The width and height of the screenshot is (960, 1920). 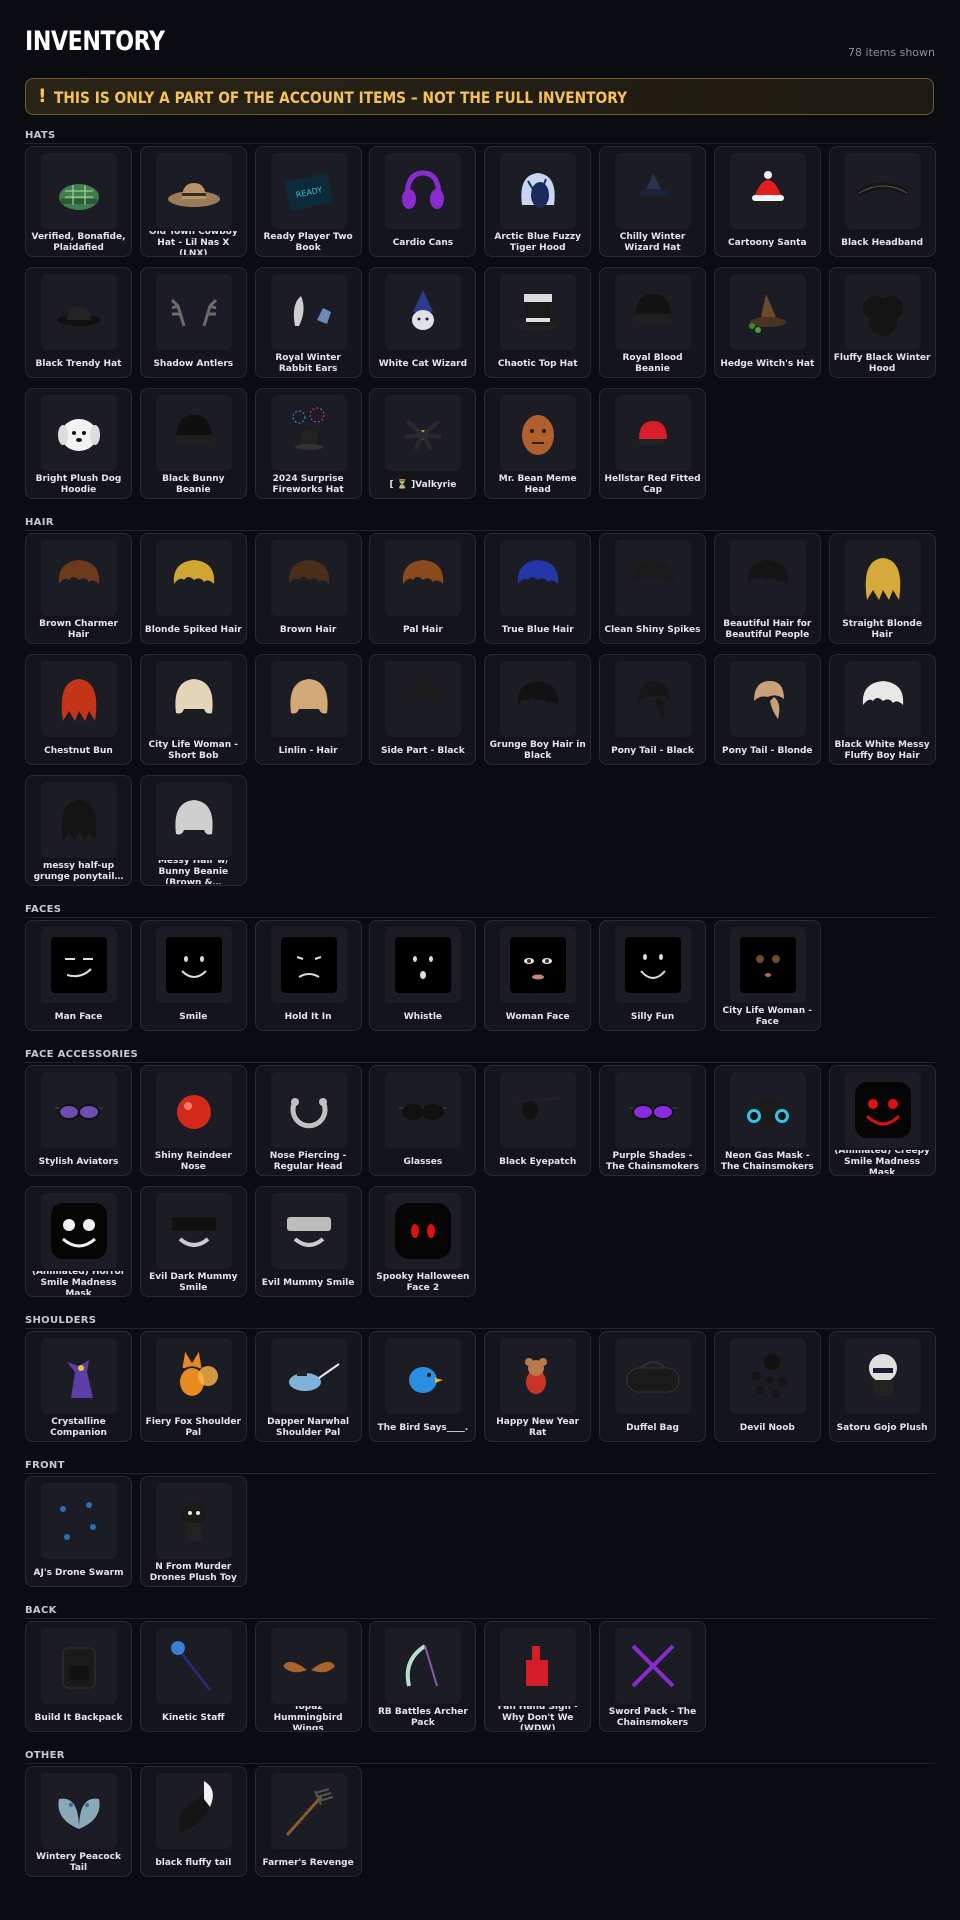 I want to click on inventory-item-card: Black Trendy Hat, so click(x=78, y=322).